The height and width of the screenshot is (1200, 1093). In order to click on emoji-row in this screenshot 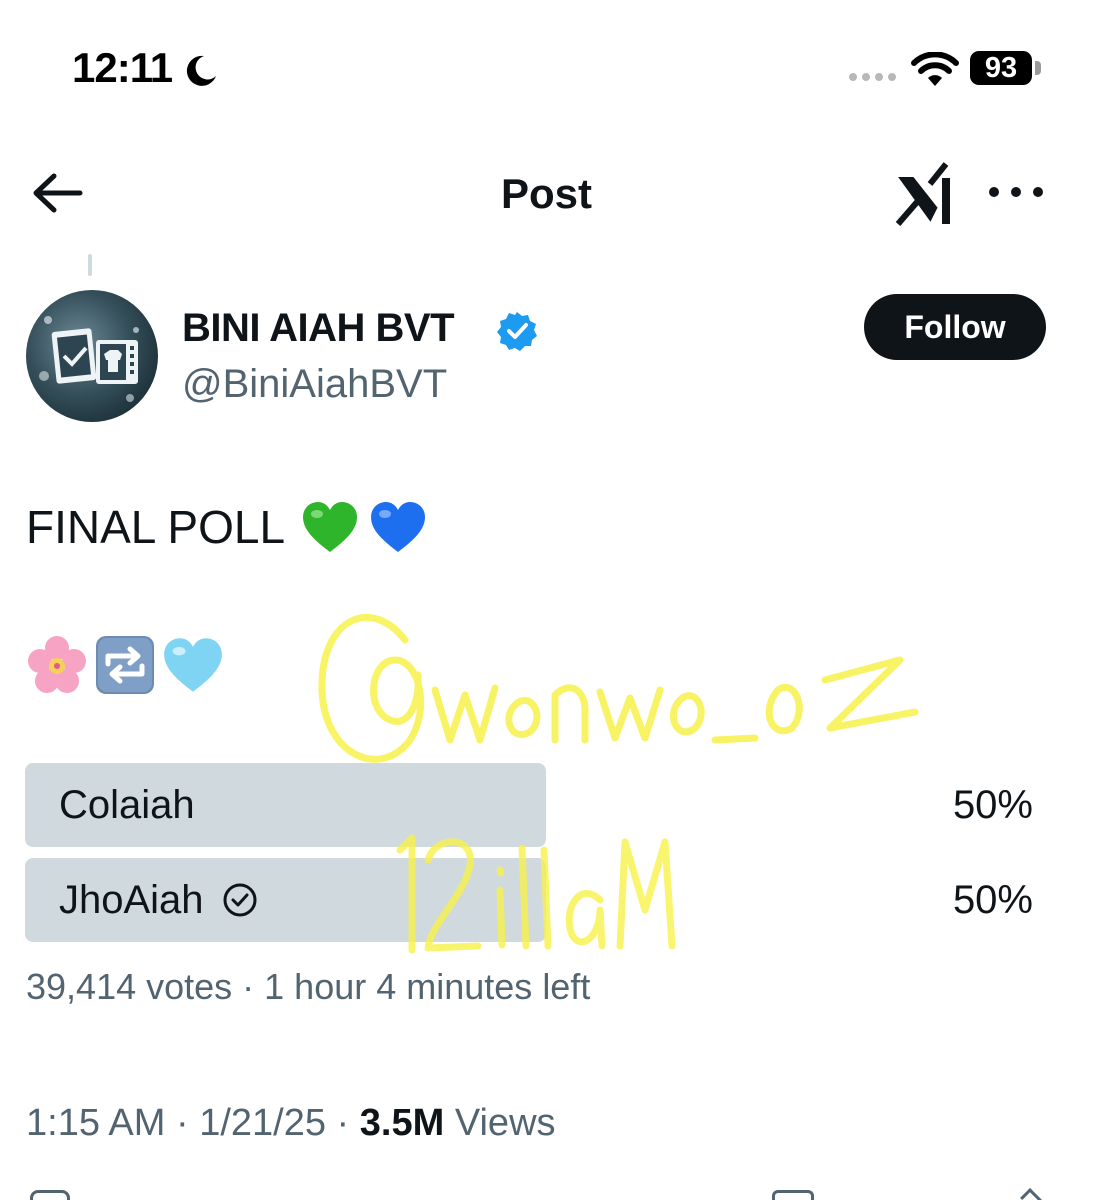, I will do `click(128, 665)`.